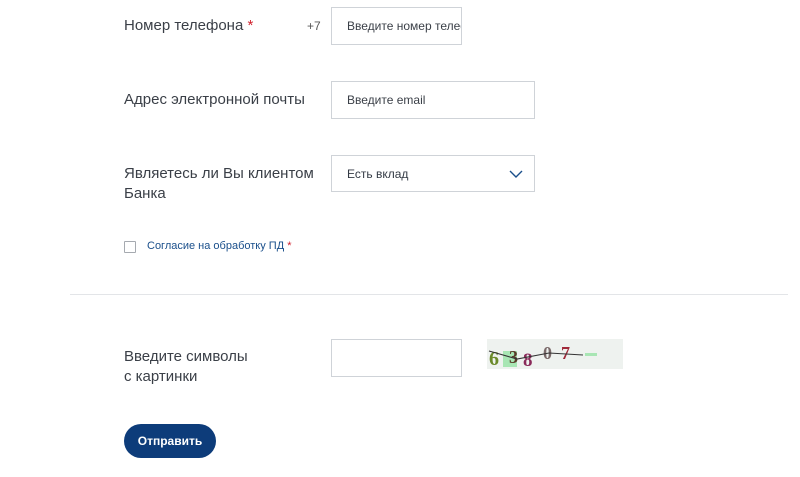  Describe the element at coordinates (145, 193) in the screenshot. I see `client-label-line2: Банка` at that location.